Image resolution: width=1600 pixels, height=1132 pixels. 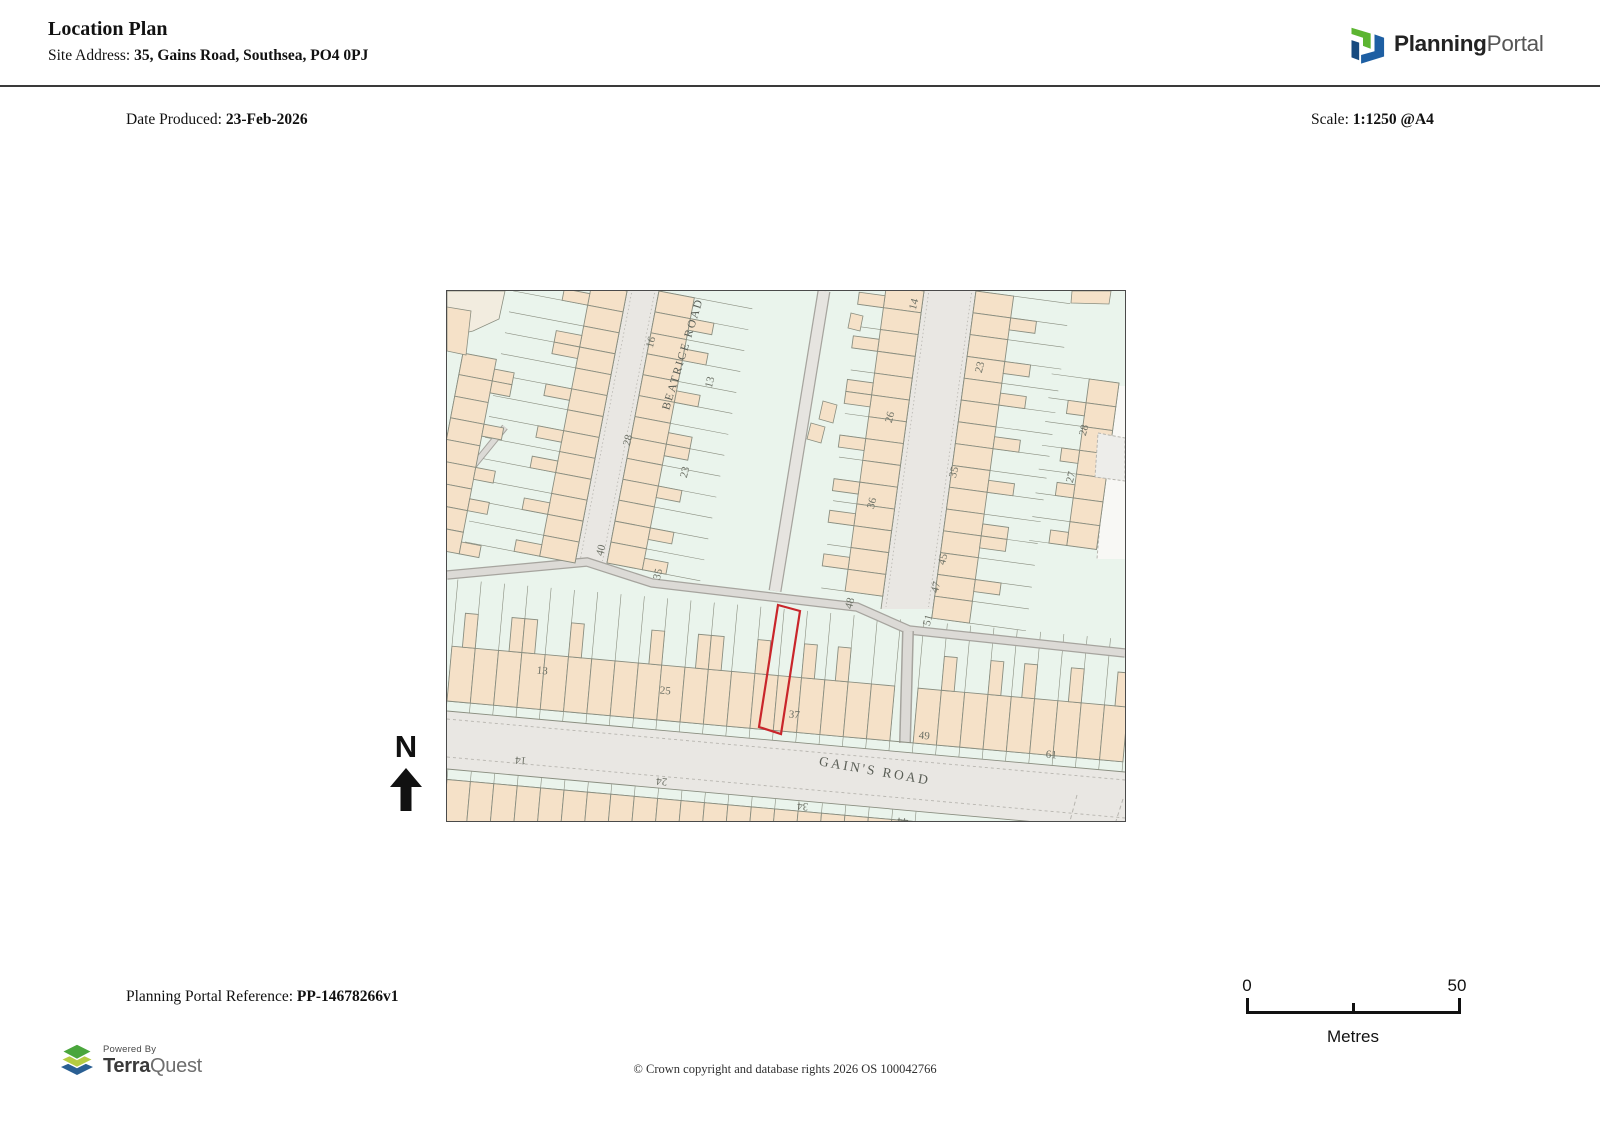 I want to click on site-address-value: 35, Gains Road, Southsea, PO4 0PJ, so click(x=251, y=55).